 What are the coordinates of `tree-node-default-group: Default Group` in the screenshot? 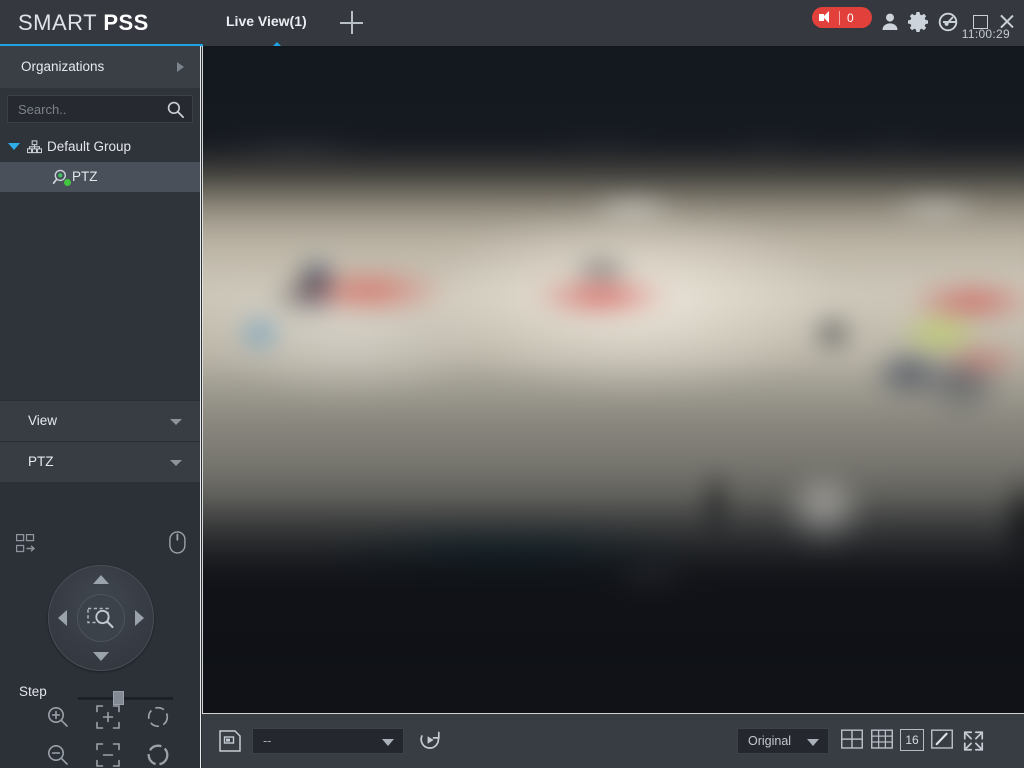 It's located at (100, 147).